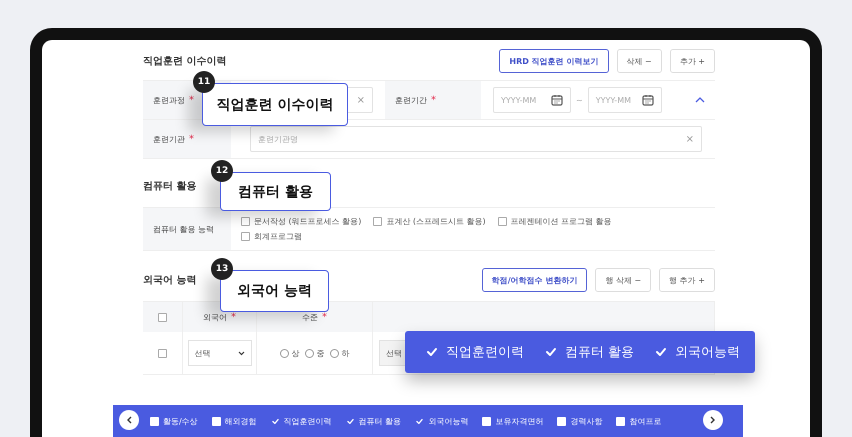  I want to click on callout-tooltip: 컴퓨터 활용, so click(275, 191).